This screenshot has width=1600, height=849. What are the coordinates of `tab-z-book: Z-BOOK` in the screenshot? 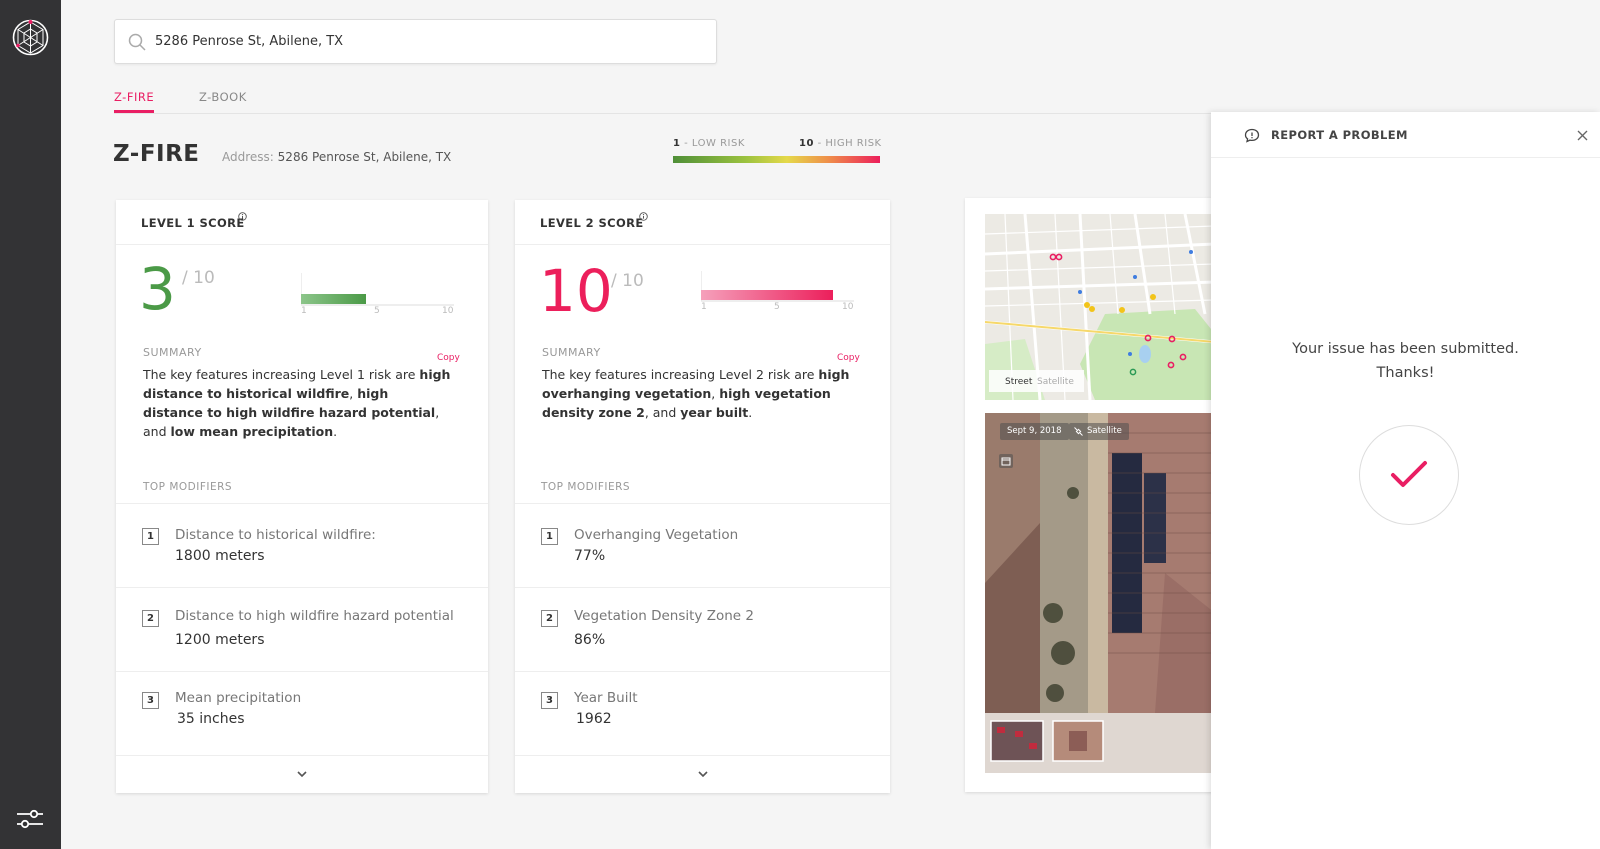 It's located at (223, 97).